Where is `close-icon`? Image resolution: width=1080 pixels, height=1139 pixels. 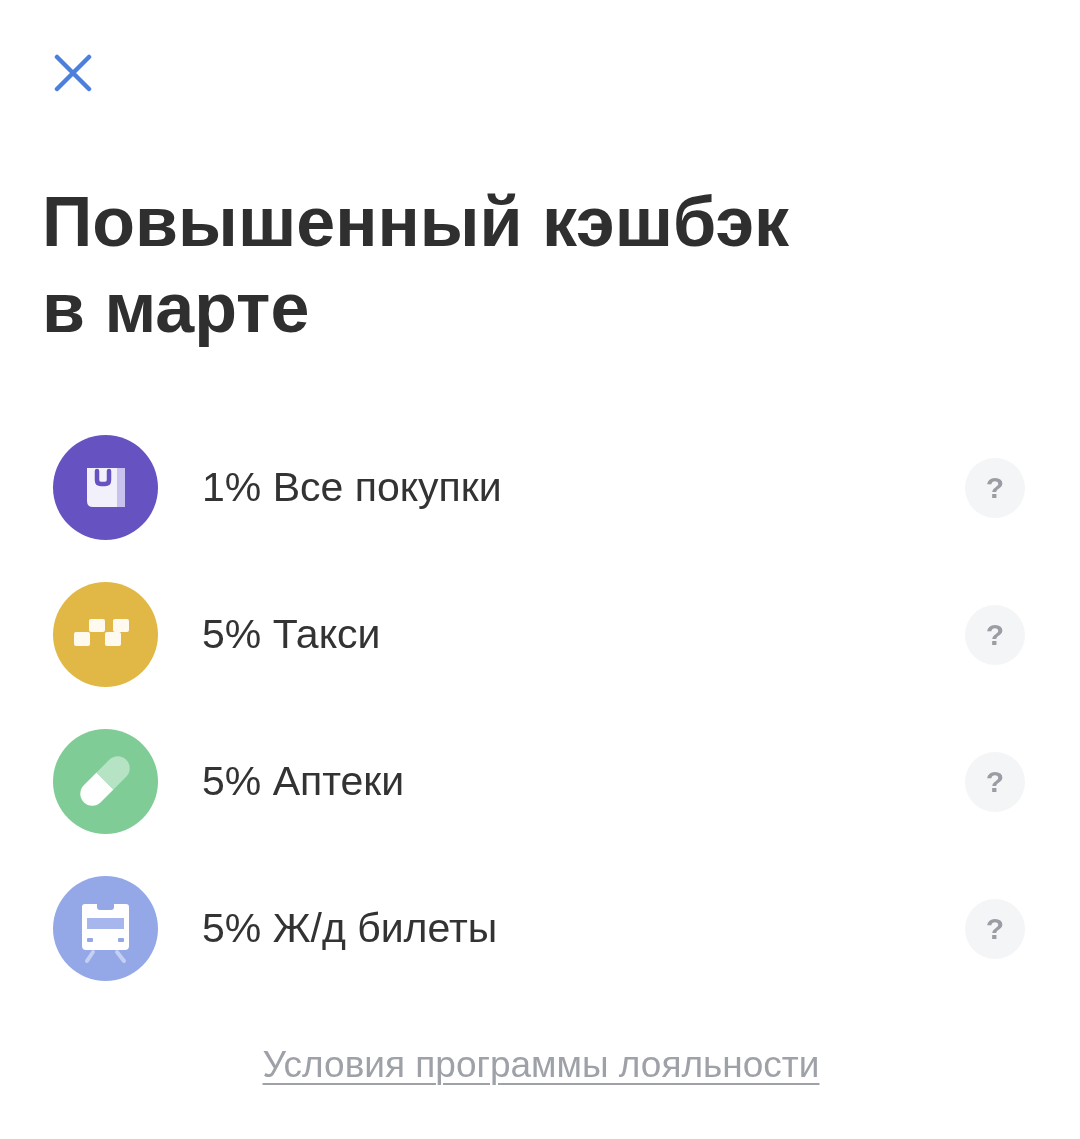 close-icon is located at coordinates (73, 73).